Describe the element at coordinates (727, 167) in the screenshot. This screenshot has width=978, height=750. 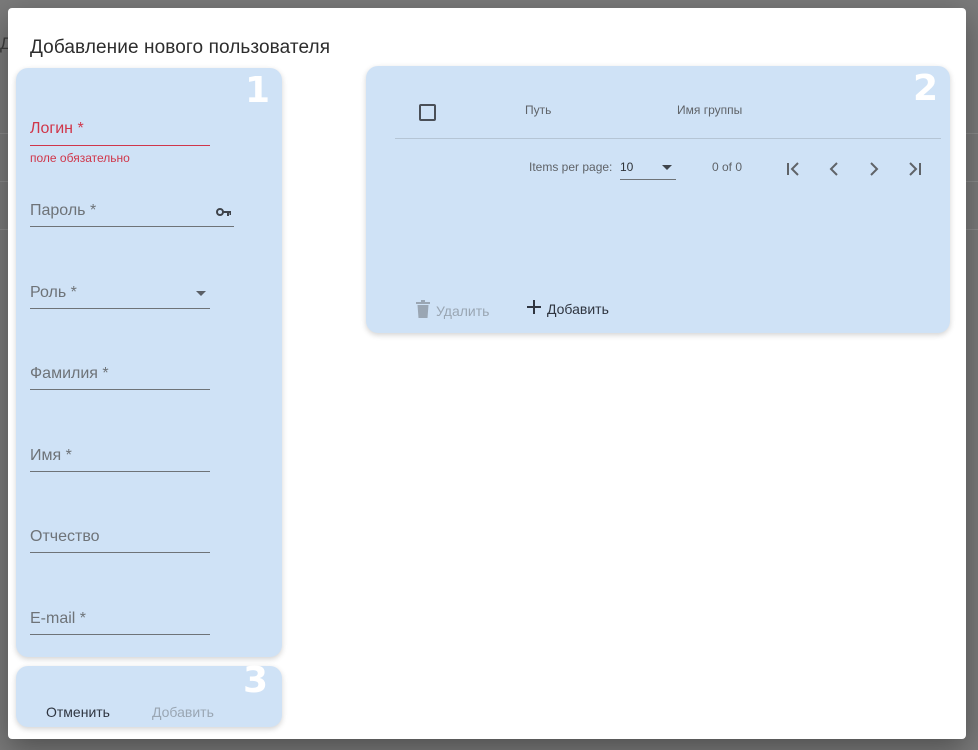
I see `page-range-label: 0 of 0` at that location.